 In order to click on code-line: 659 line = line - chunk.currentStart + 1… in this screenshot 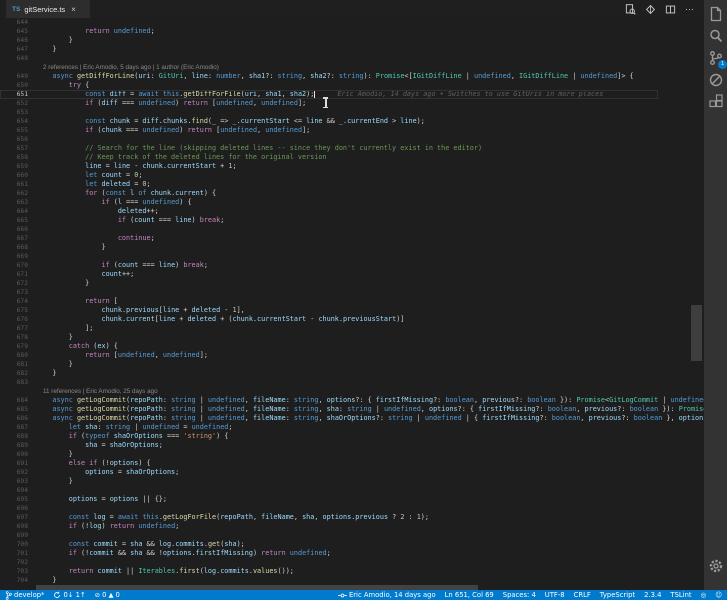, I will do `click(352, 166)`.